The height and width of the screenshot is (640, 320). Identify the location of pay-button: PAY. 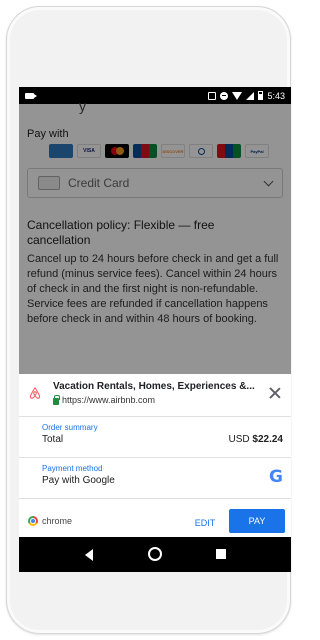
(257, 521).